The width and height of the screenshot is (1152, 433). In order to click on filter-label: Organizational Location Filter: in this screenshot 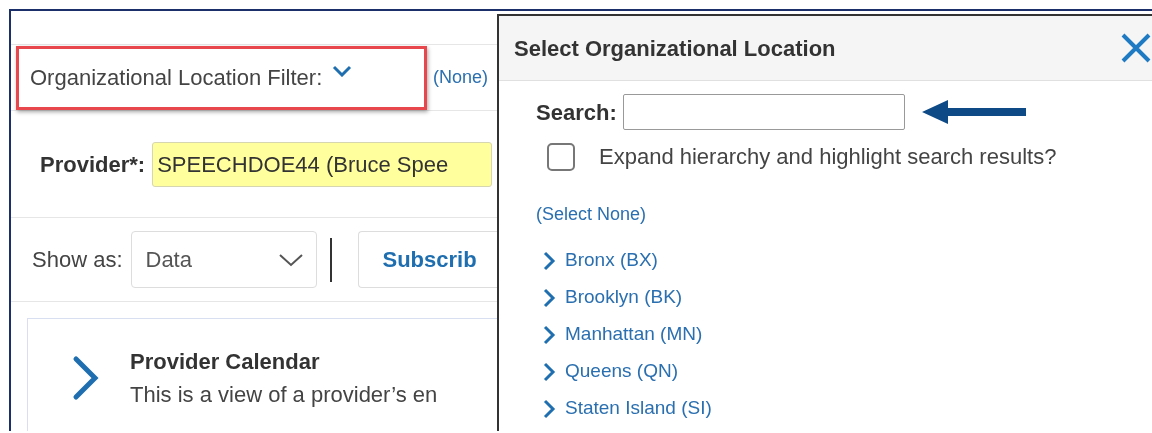, I will do `click(176, 78)`.